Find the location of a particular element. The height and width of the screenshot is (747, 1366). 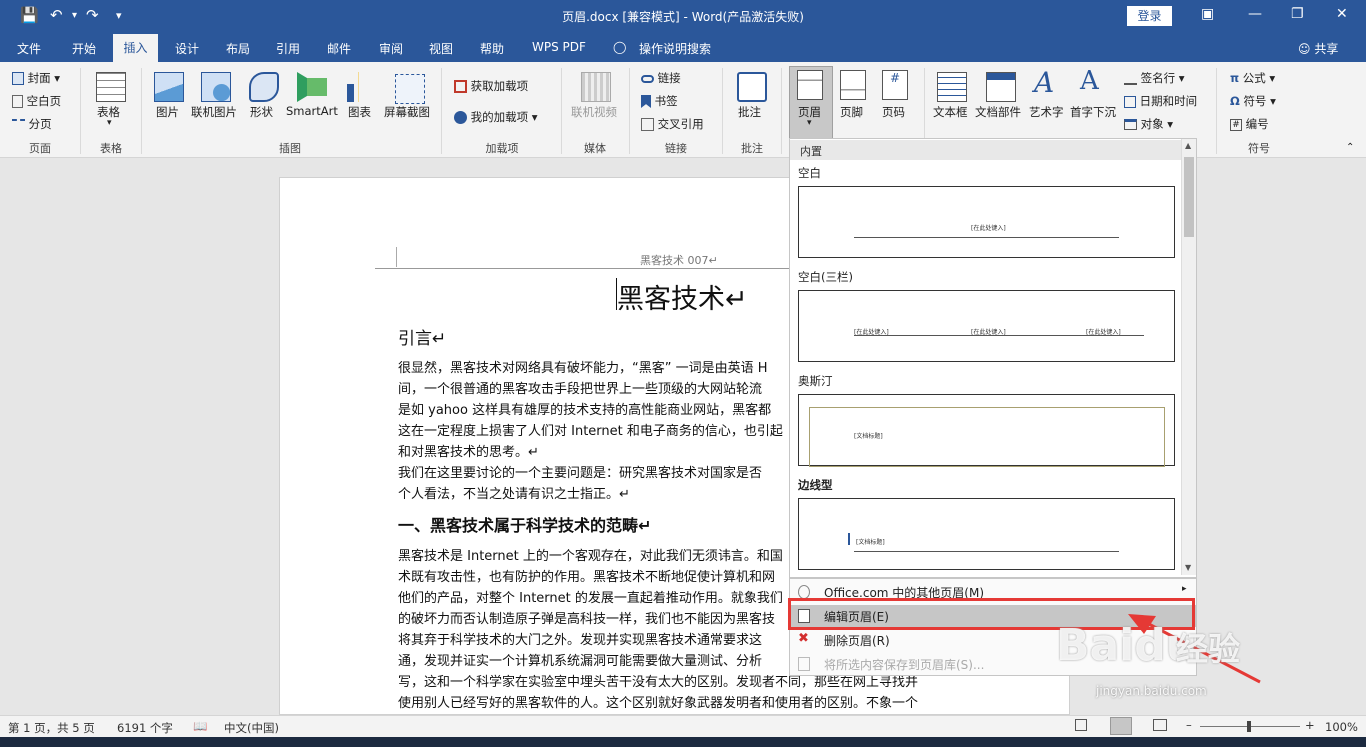

close-icon: ✕ is located at coordinates (1342, 14).